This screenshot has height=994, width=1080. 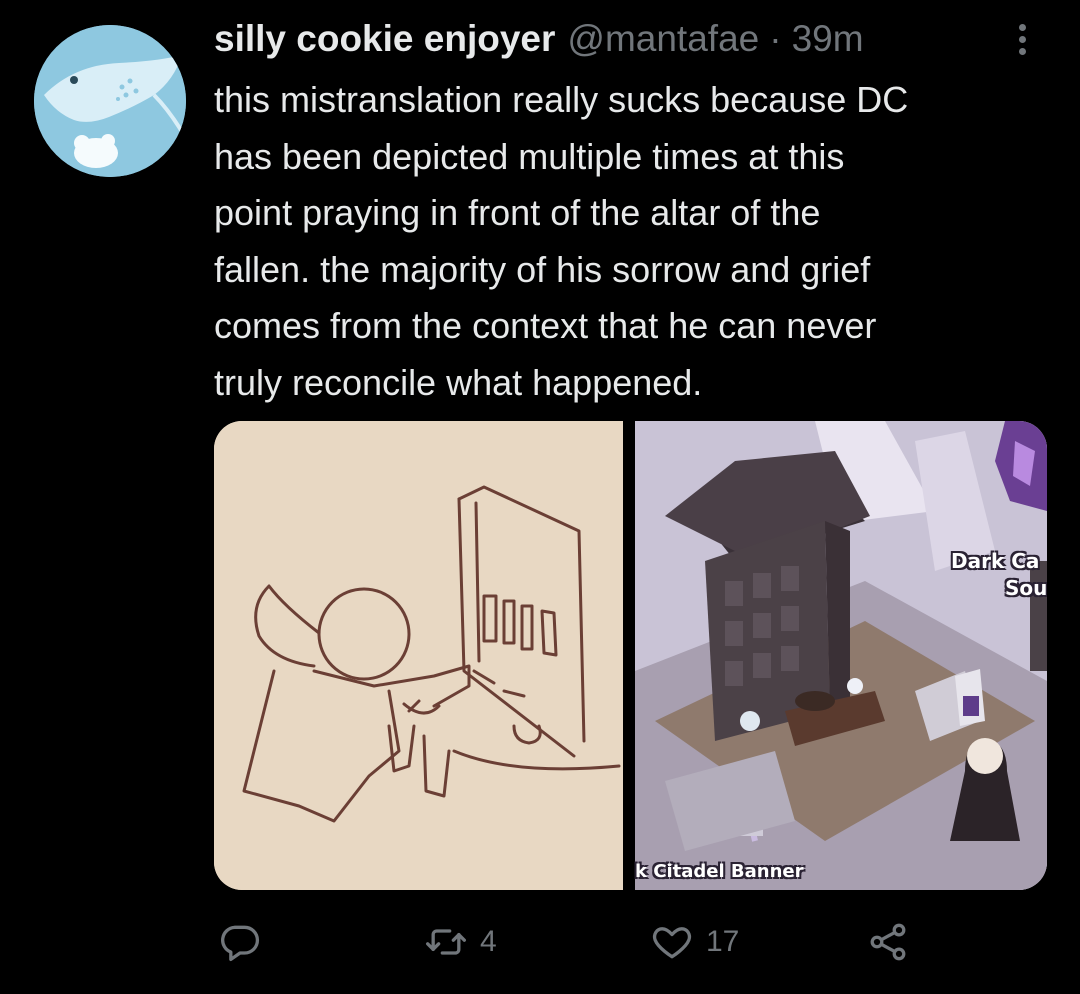 I want to click on display-name: silly cookie enjoyer, so click(x=384, y=39).